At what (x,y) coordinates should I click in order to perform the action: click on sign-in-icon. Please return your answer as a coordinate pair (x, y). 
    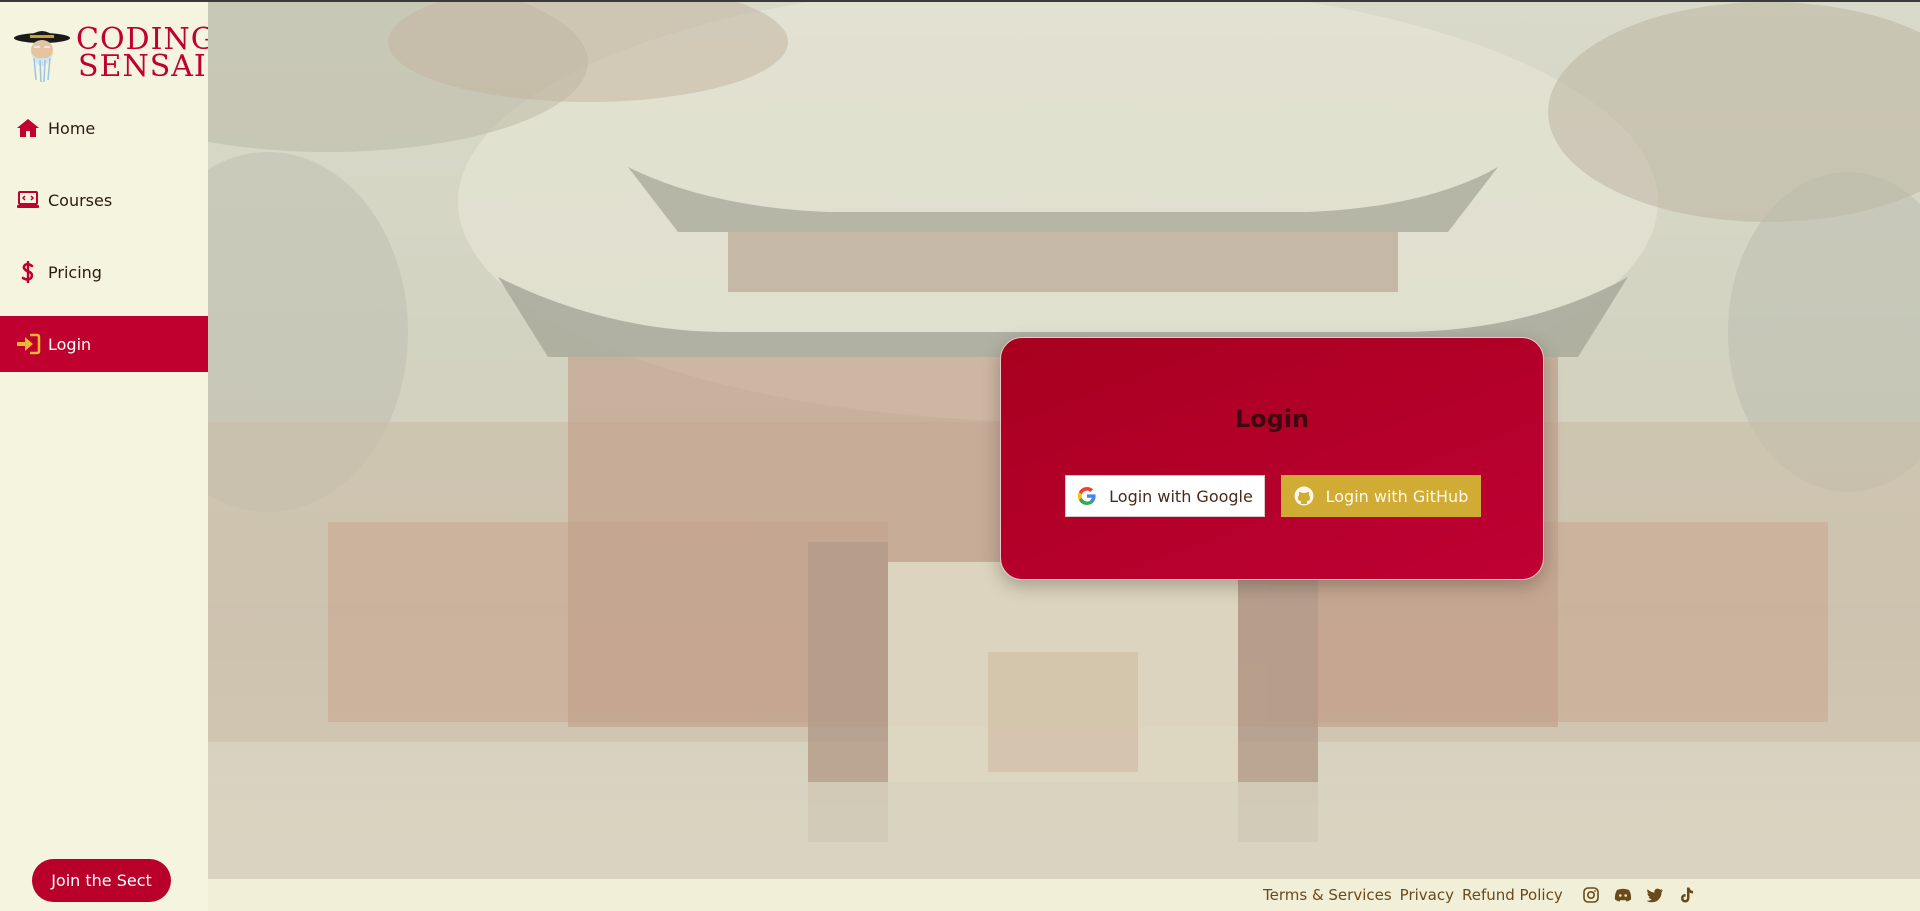
    Looking at the image, I should click on (28, 344).